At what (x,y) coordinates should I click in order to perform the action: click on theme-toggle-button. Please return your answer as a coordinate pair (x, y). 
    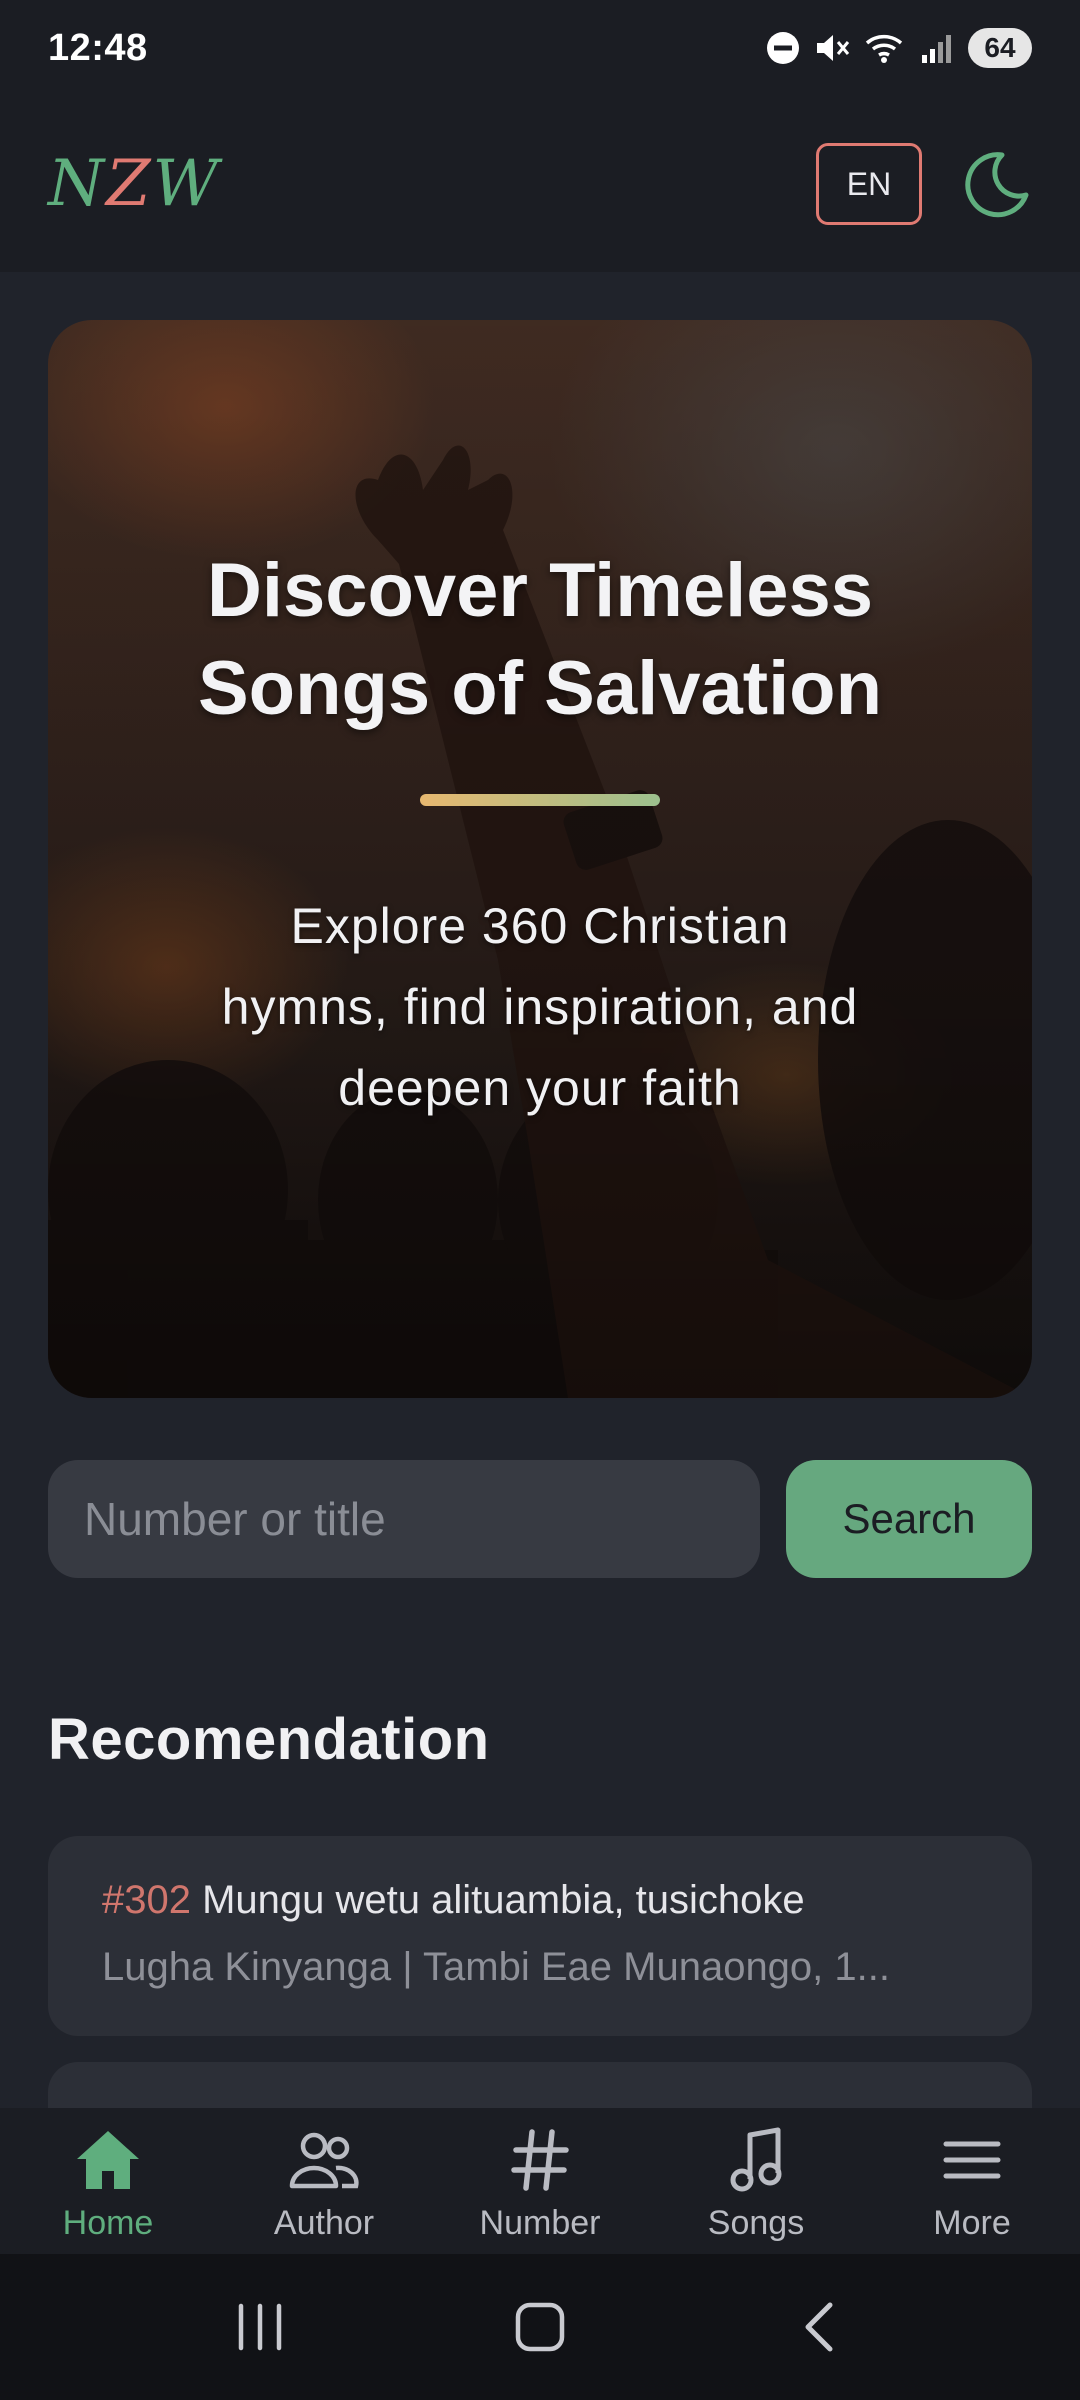
    Looking at the image, I should click on (997, 184).